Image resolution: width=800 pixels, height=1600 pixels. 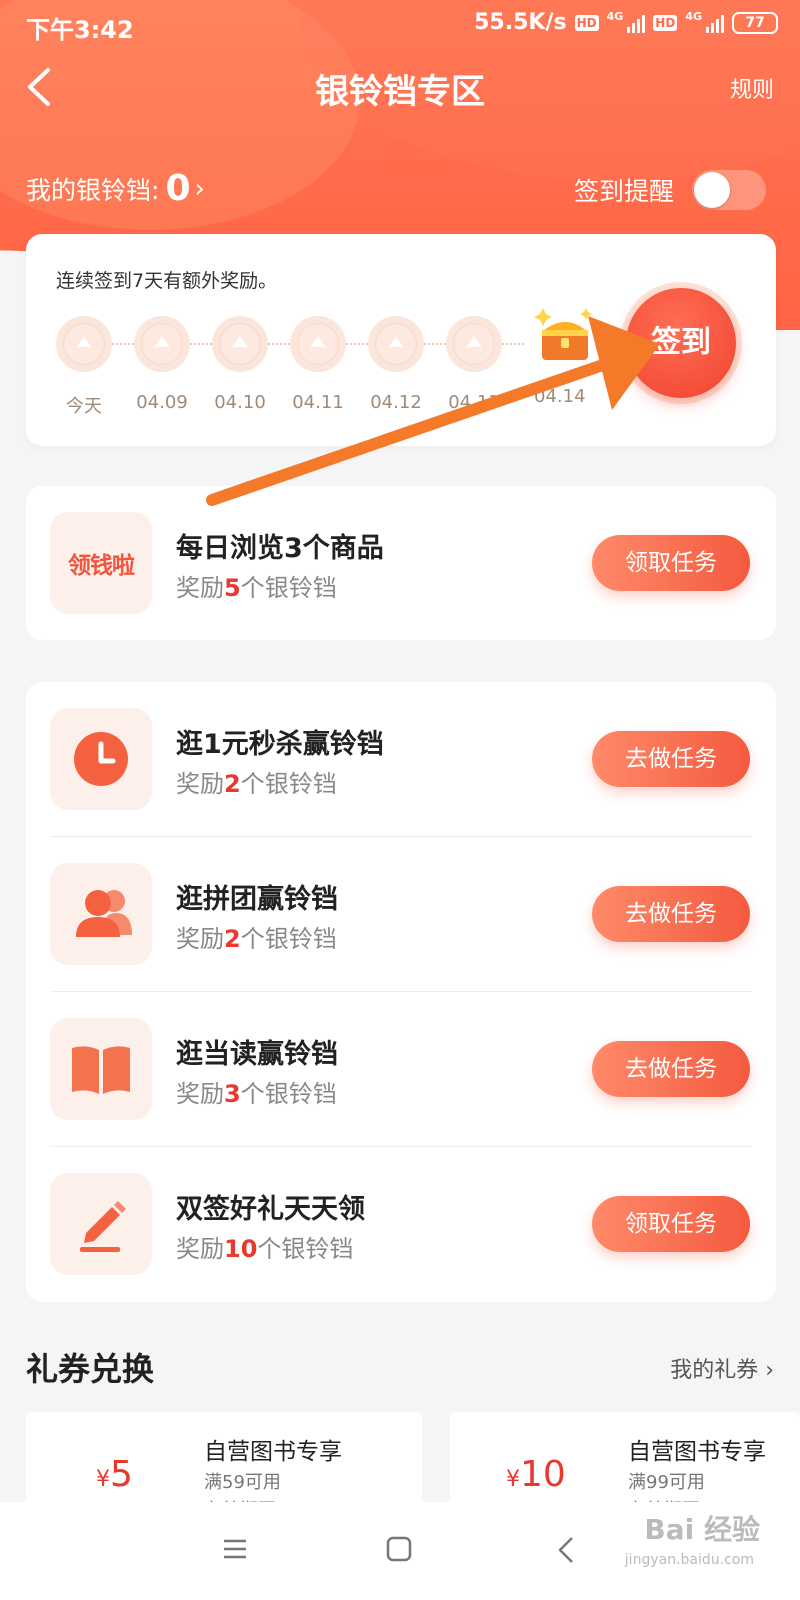 What do you see at coordinates (101, 1224) in the screenshot?
I see `pencil-icon` at bounding box center [101, 1224].